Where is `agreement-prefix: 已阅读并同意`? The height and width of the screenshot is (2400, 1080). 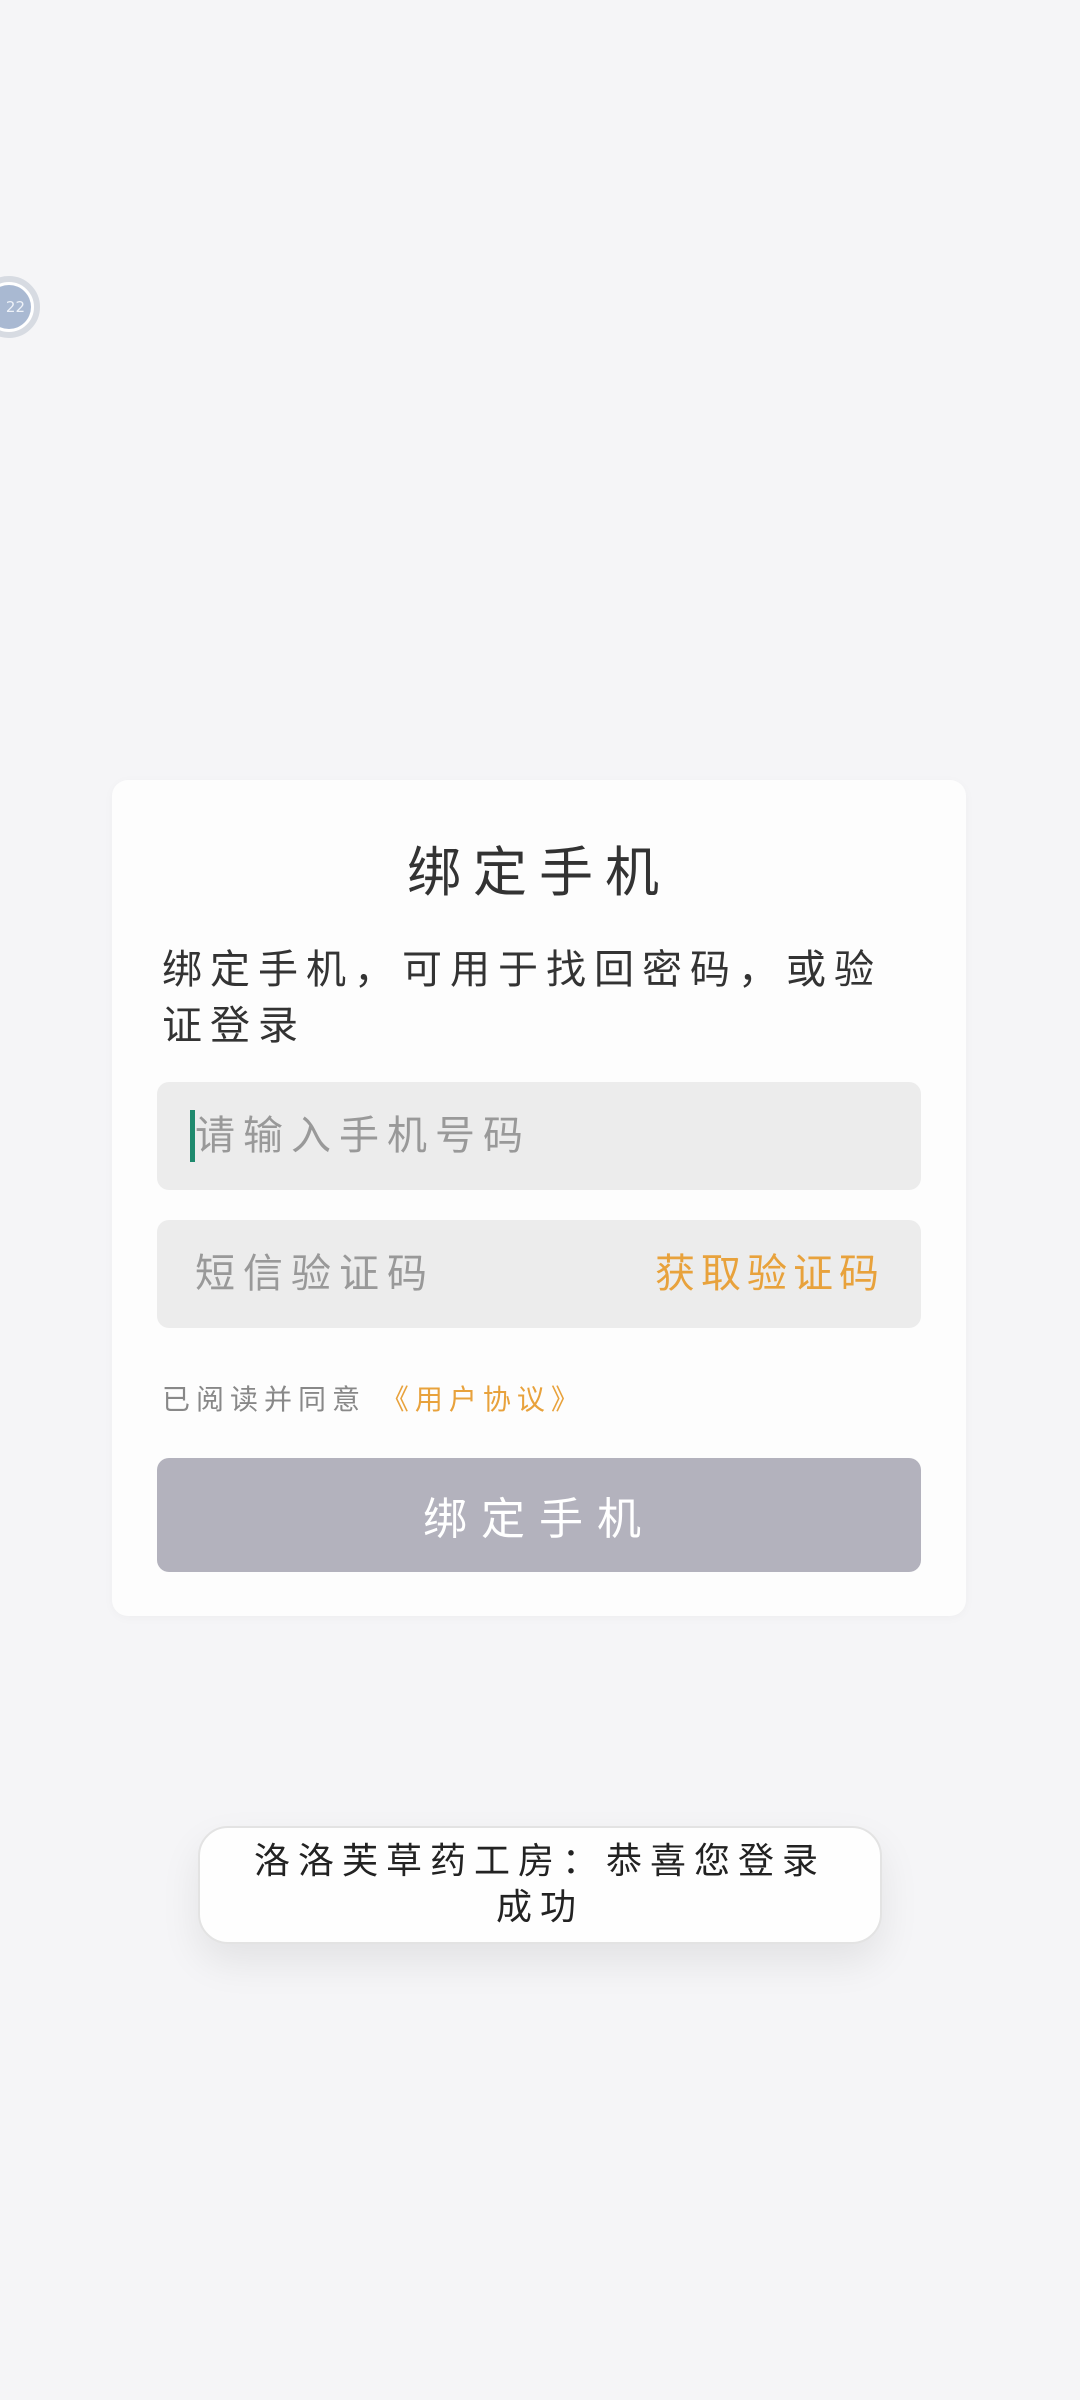 agreement-prefix: 已阅读并同意 is located at coordinates (264, 1399).